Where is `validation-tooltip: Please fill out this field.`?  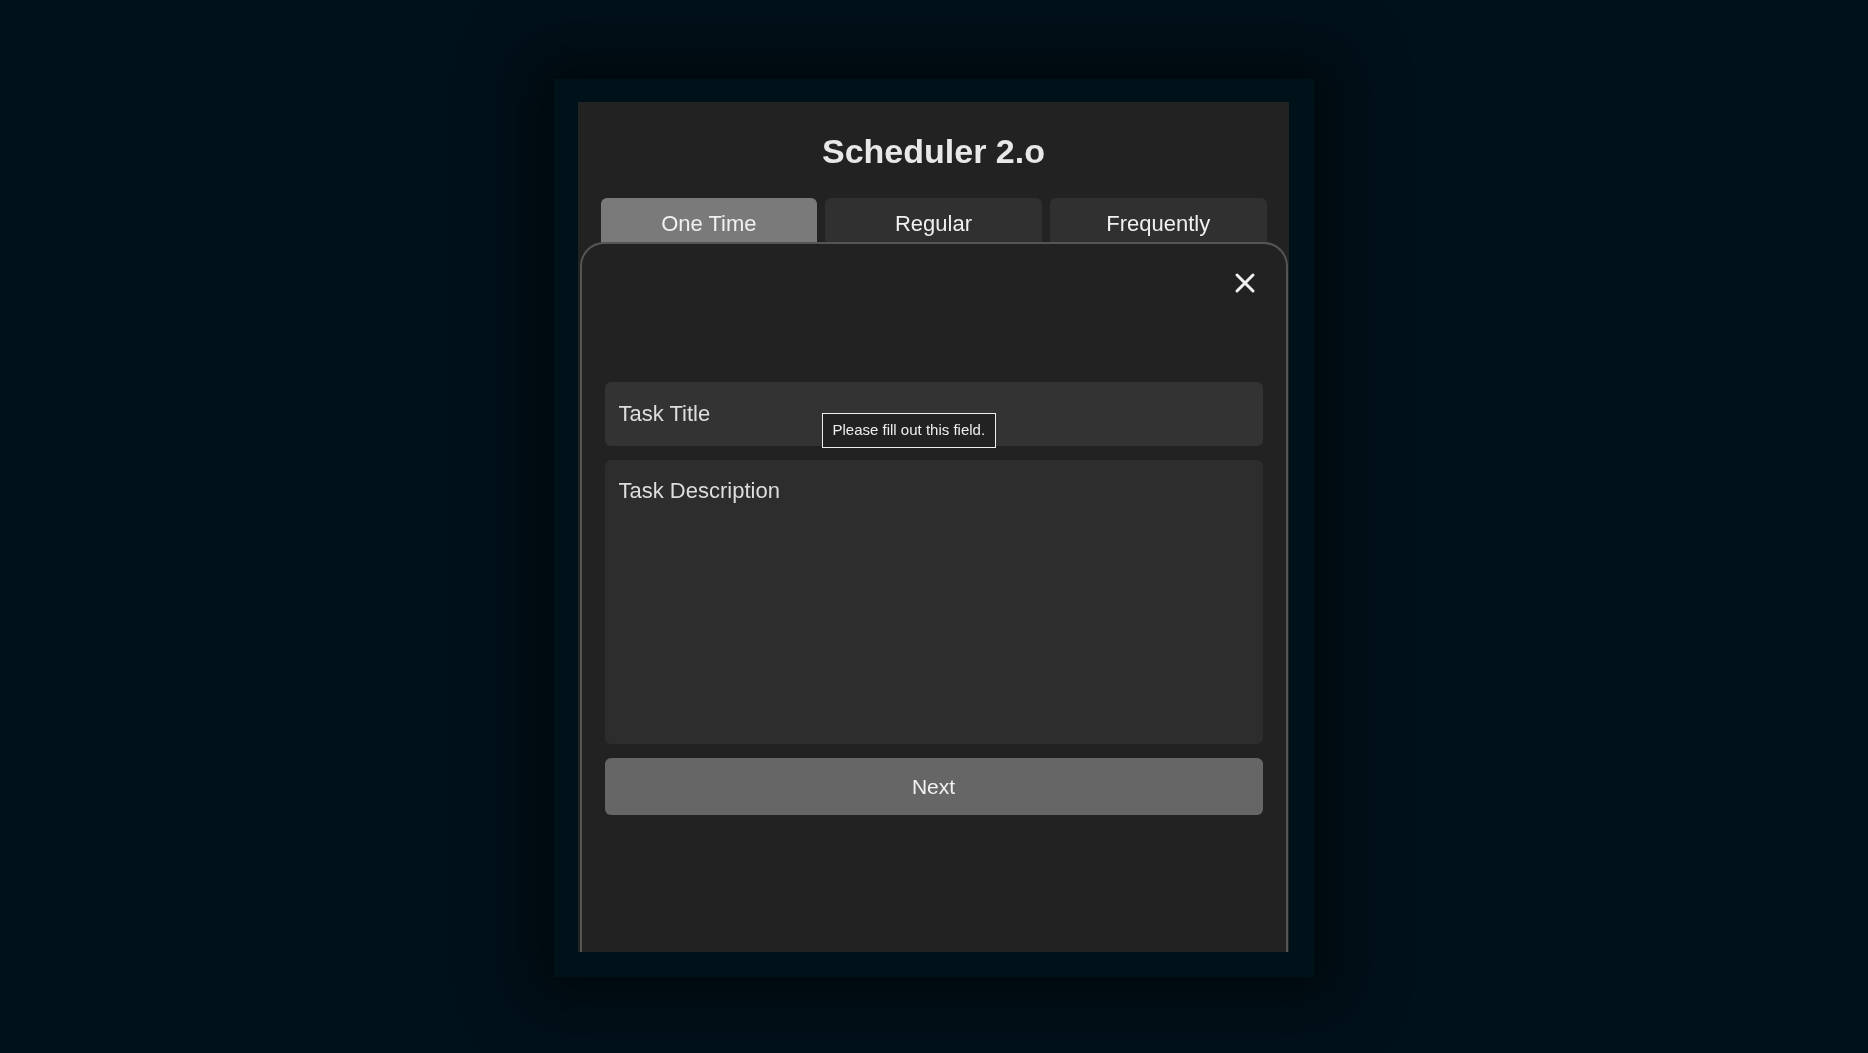
validation-tooltip: Please fill out this field. is located at coordinates (909, 430).